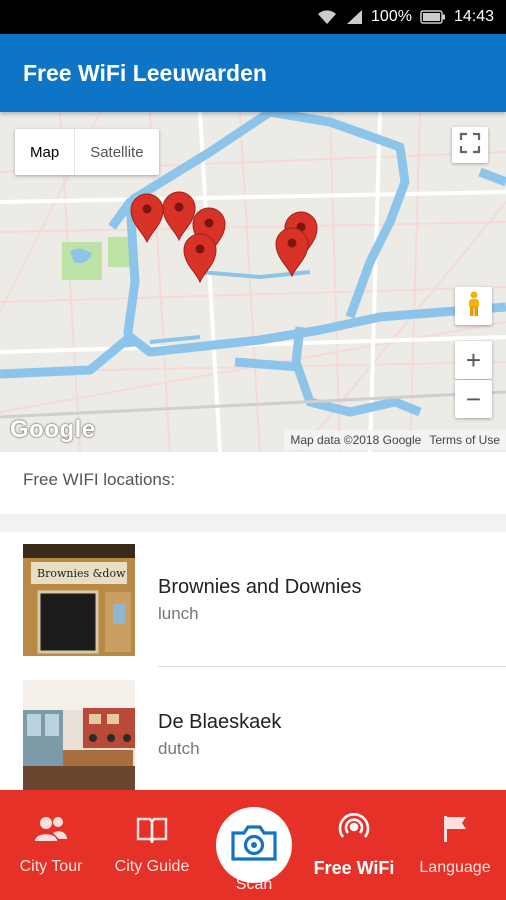 The image size is (506, 900). I want to click on map-attribution-bar: Map data ©2018 Google Terms of Use, so click(395, 440).